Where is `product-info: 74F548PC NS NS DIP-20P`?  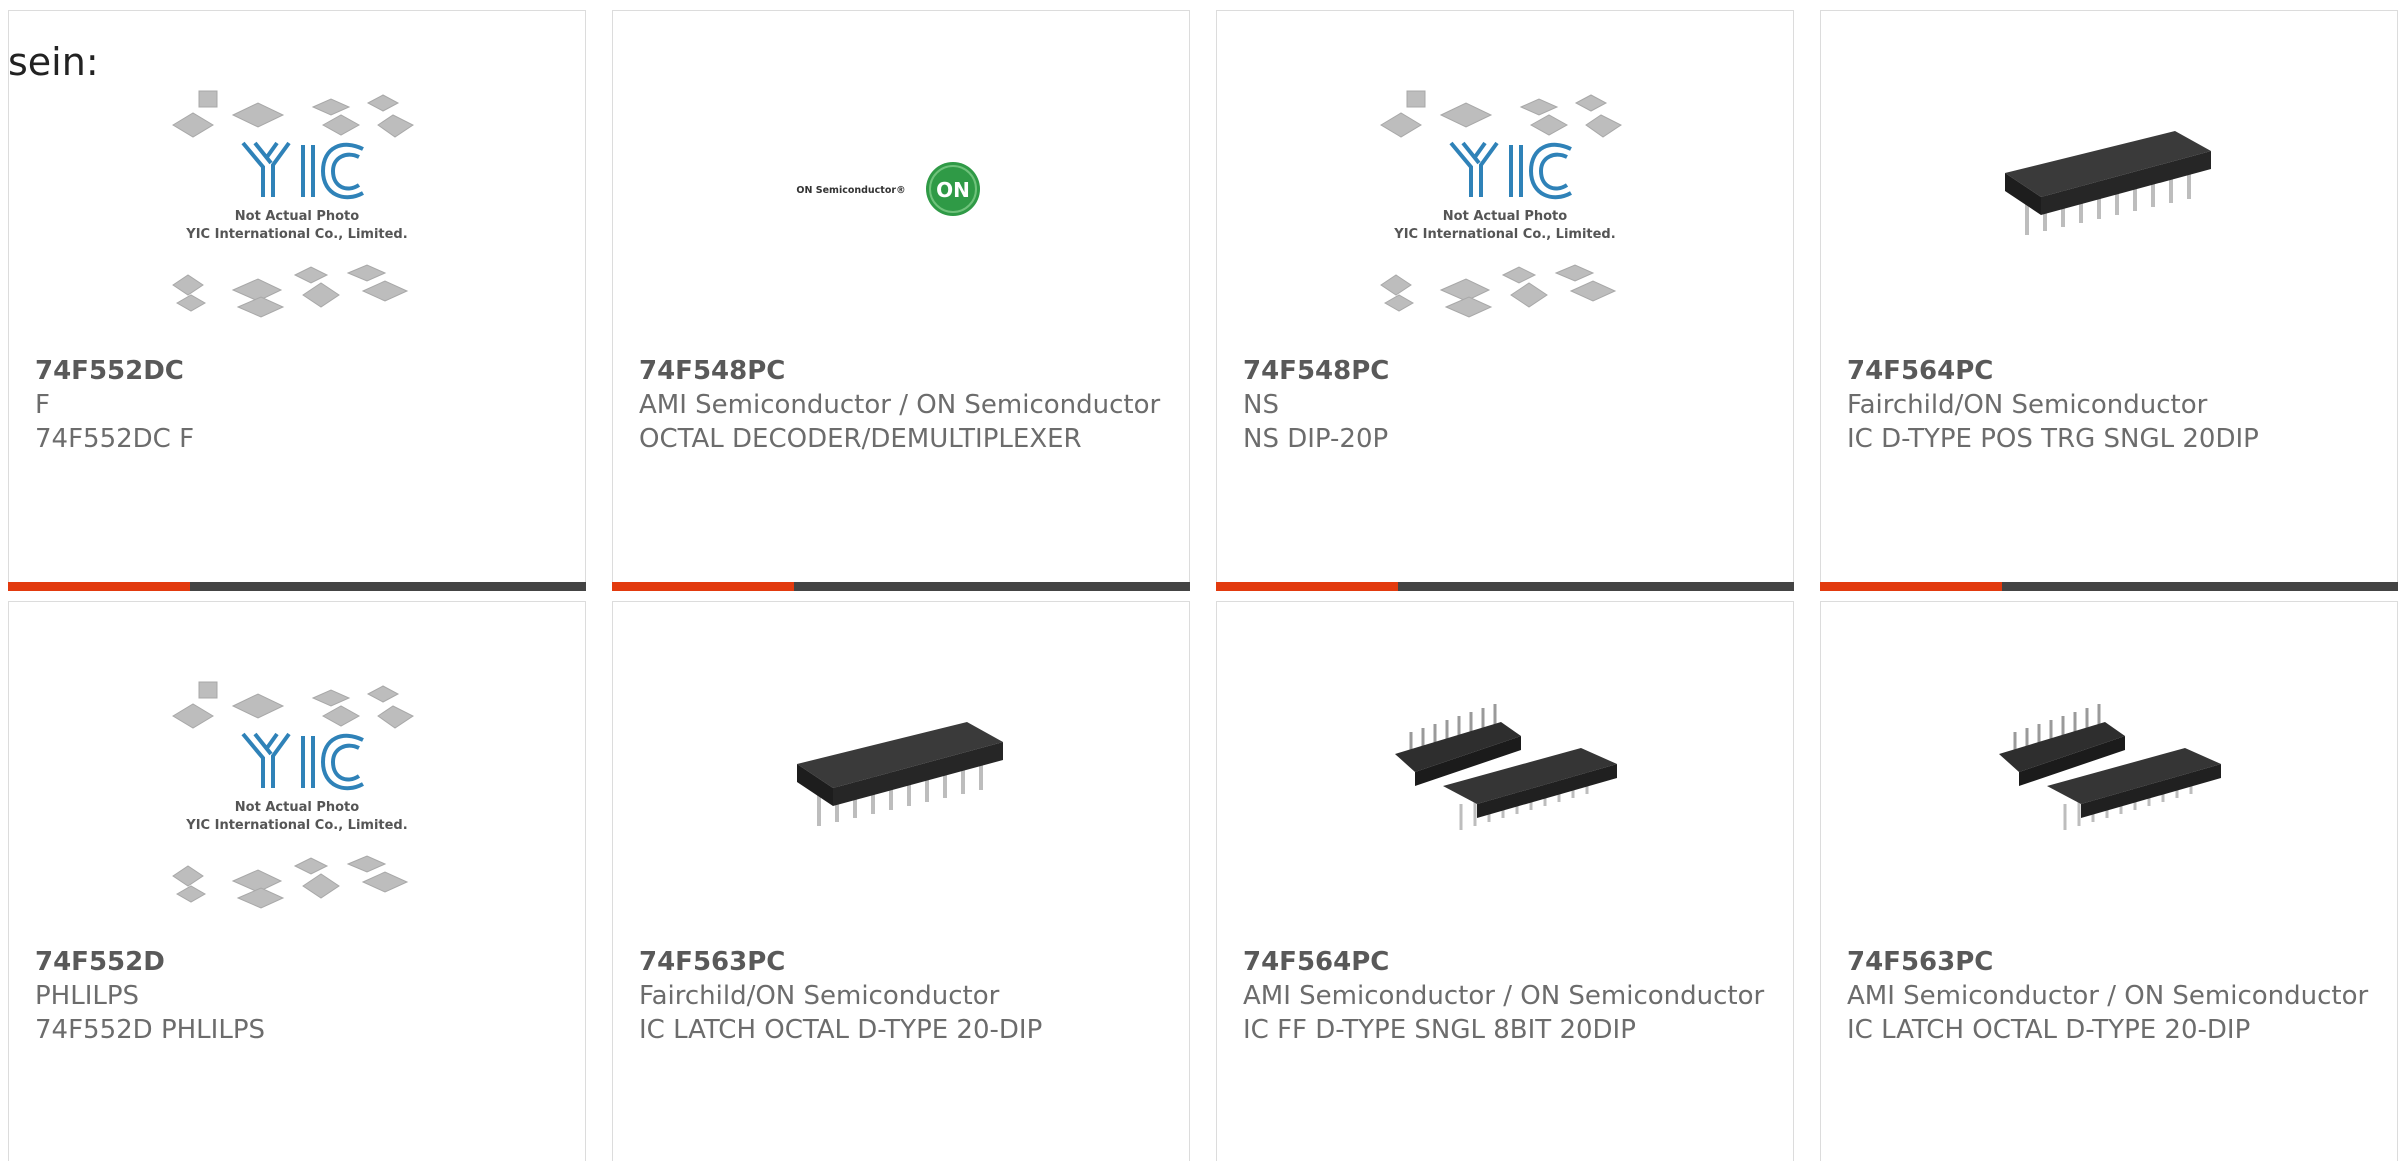
product-info: 74F548PC NS NS DIP-20P is located at coordinates (1505, 405).